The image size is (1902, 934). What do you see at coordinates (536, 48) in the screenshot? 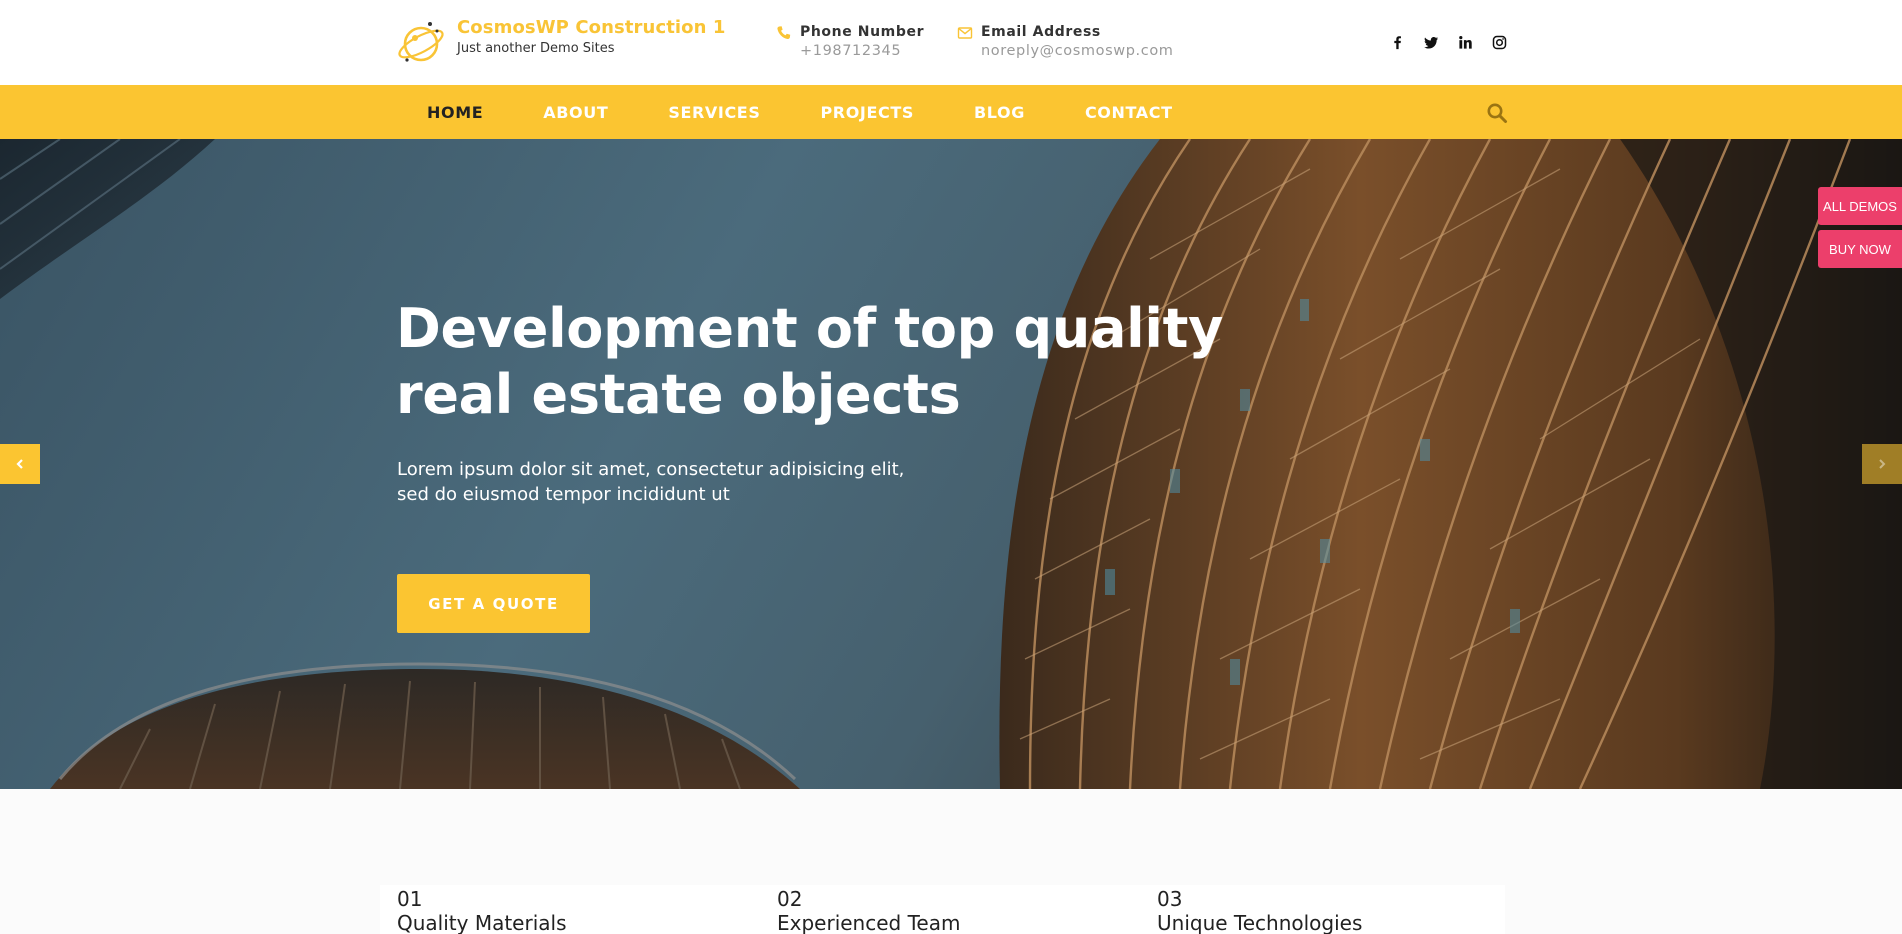
I see `site-tagline: Just another Demo Sites` at bounding box center [536, 48].